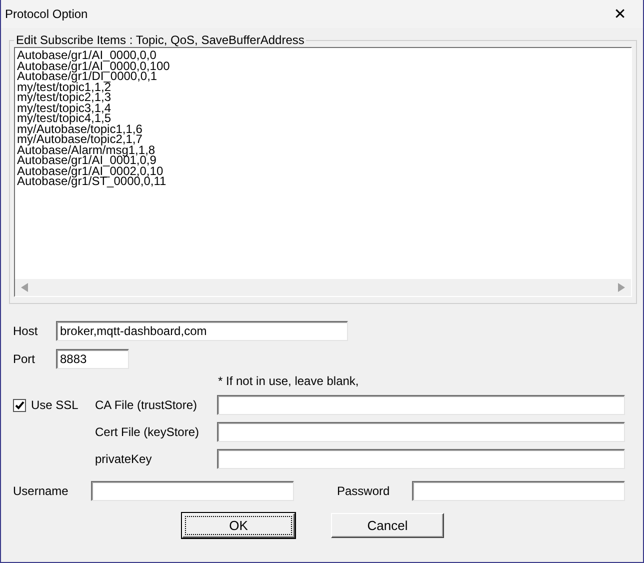  What do you see at coordinates (94, 65) in the screenshot?
I see `subscribe-item-line: Autobase/gr1/AI_0000,0,100` at bounding box center [94, 65].